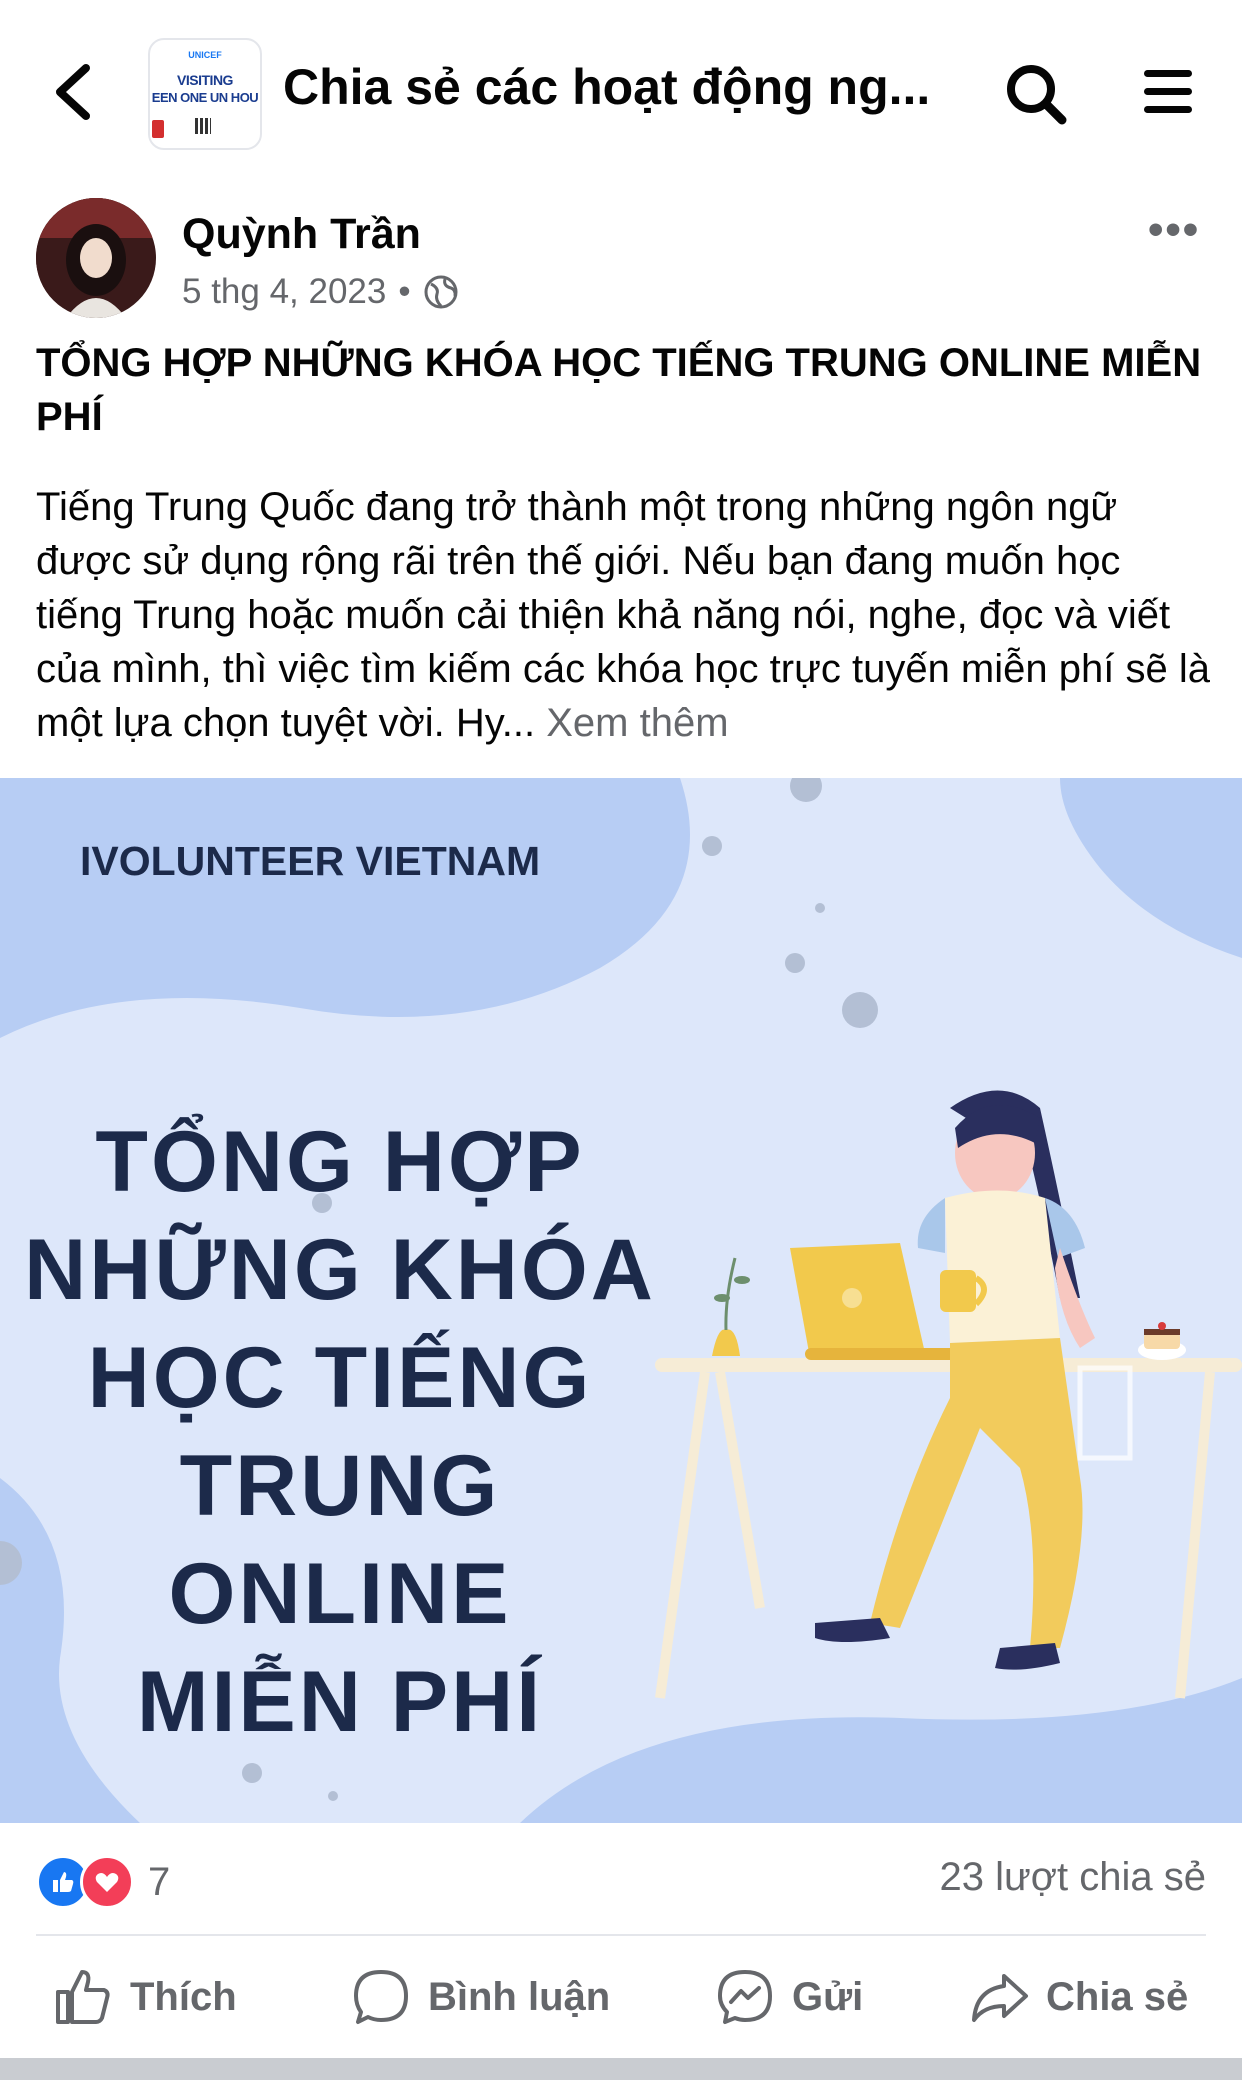  I want to click on divider, so click(621, 1935).